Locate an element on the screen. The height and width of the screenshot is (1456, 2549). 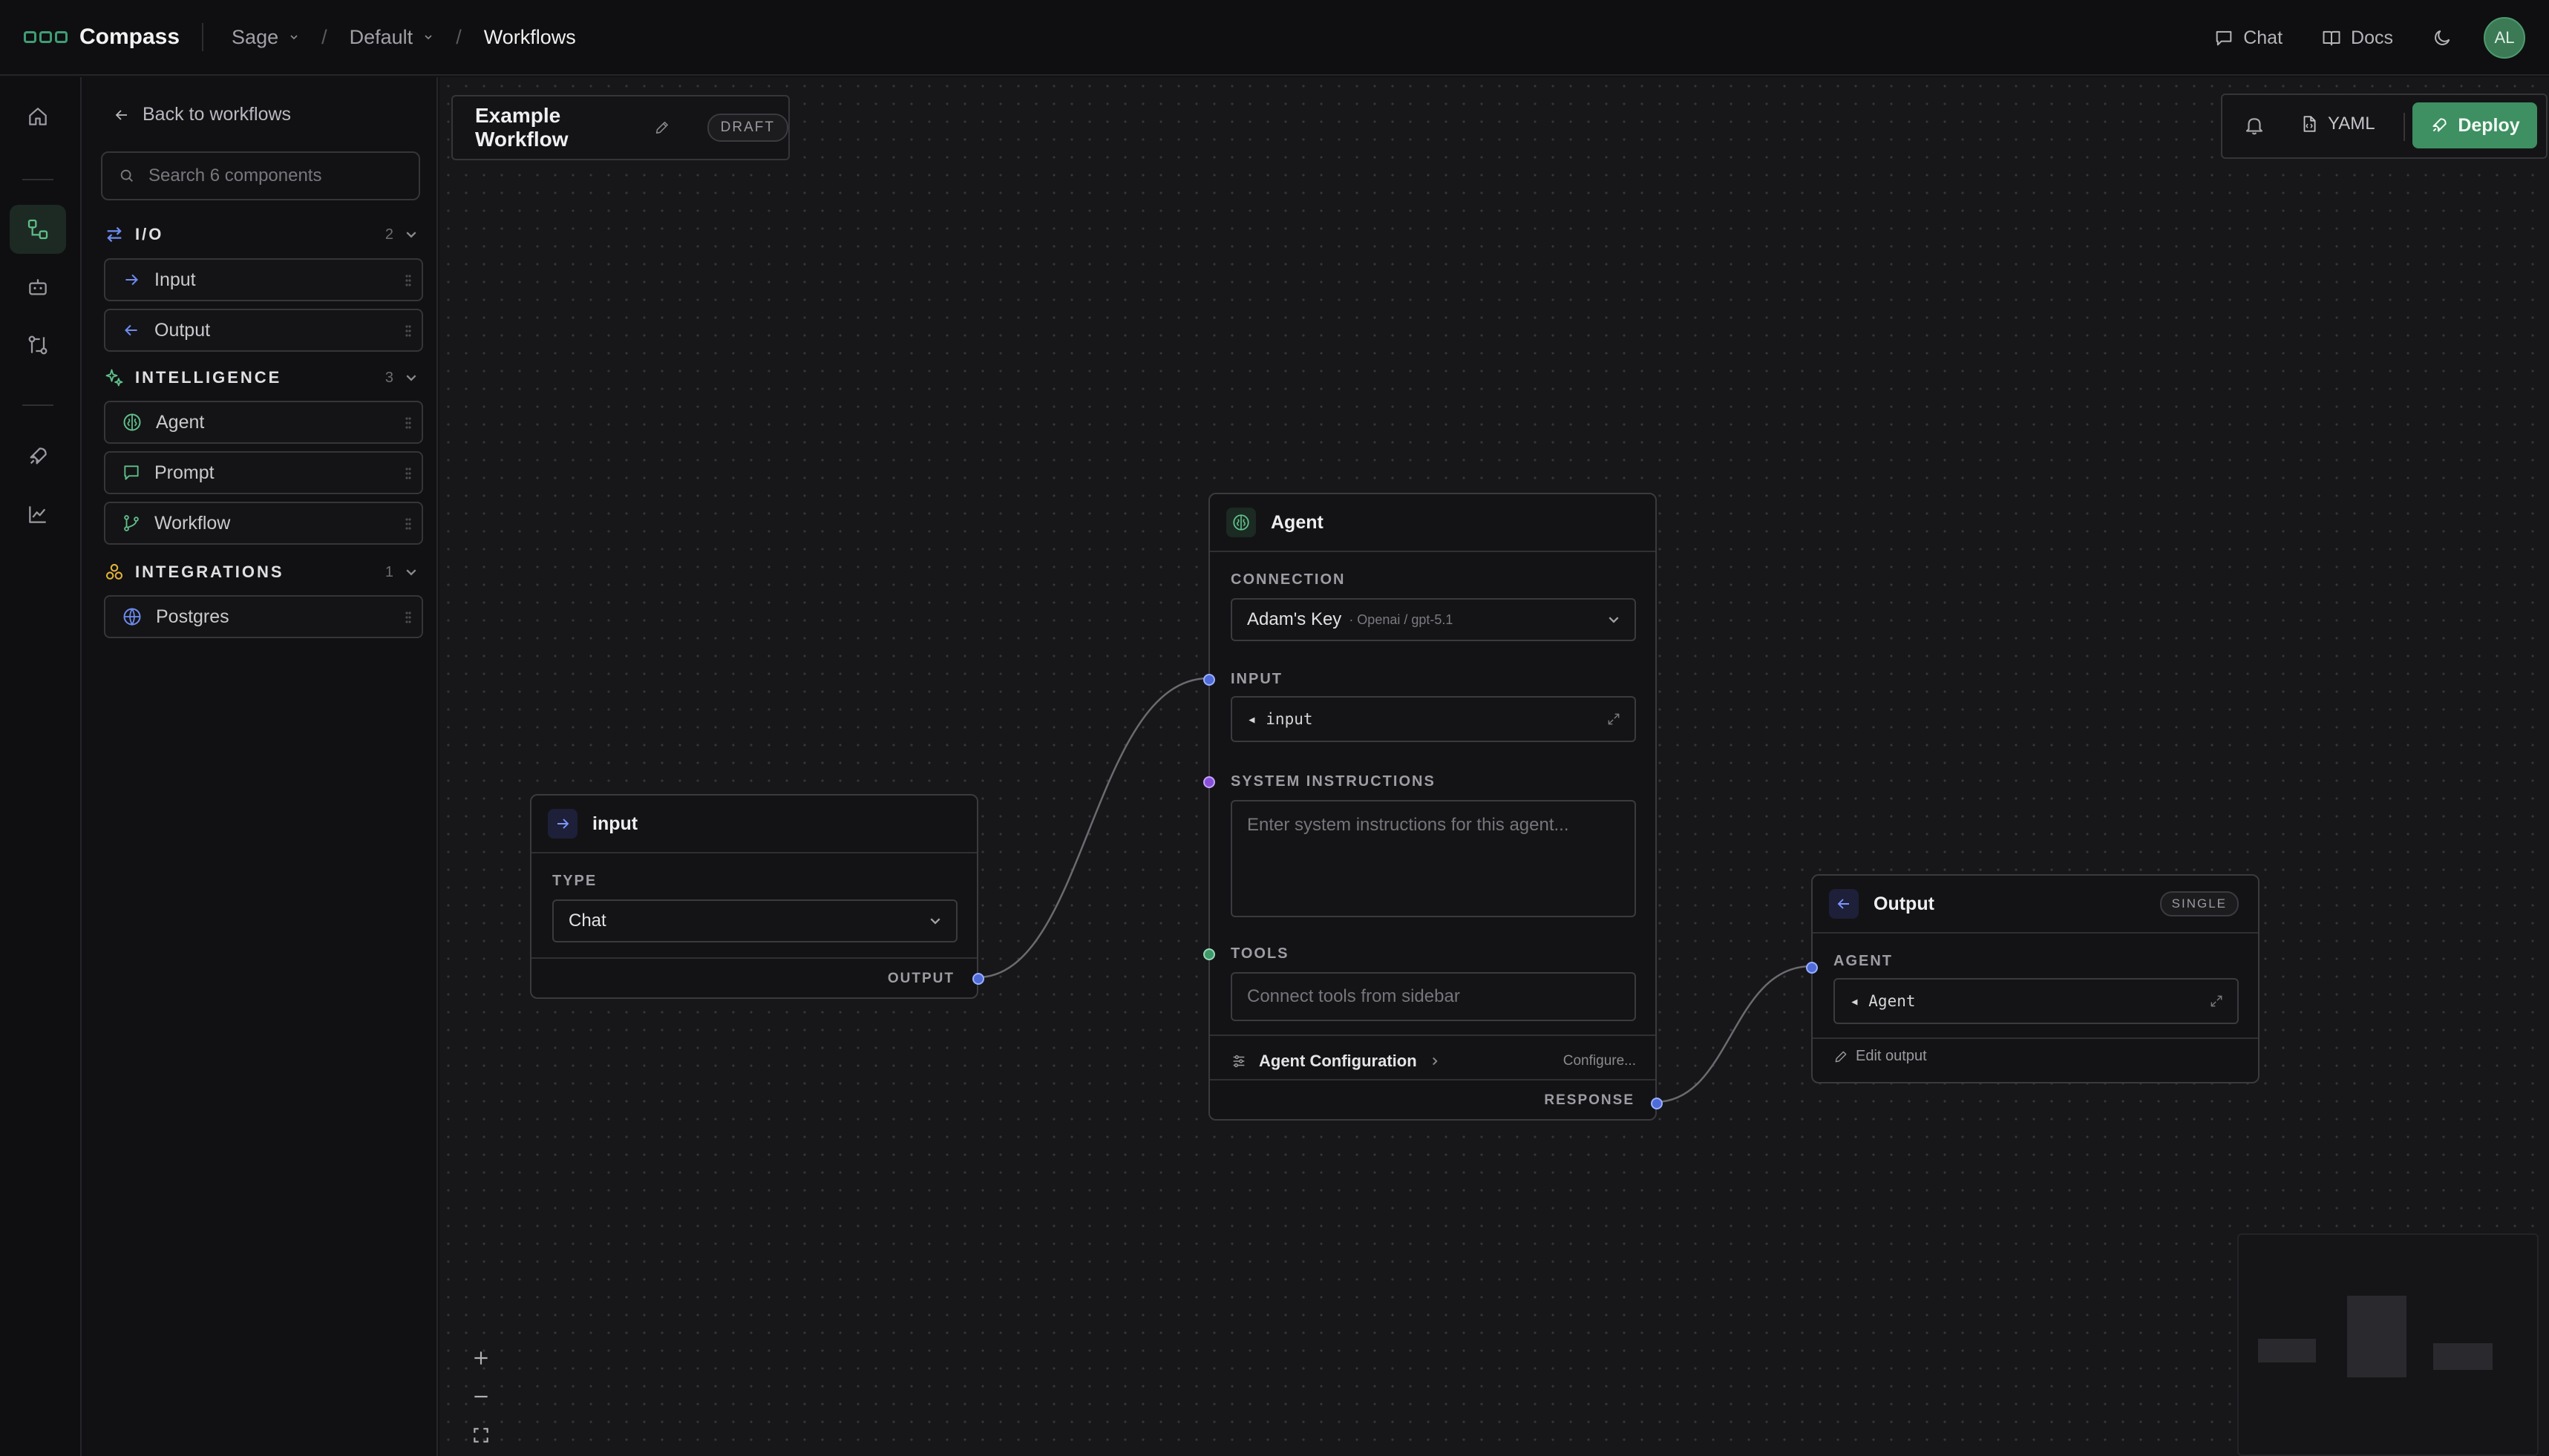
breadcrumb-org: Sage is located at coordinates (265, 38).